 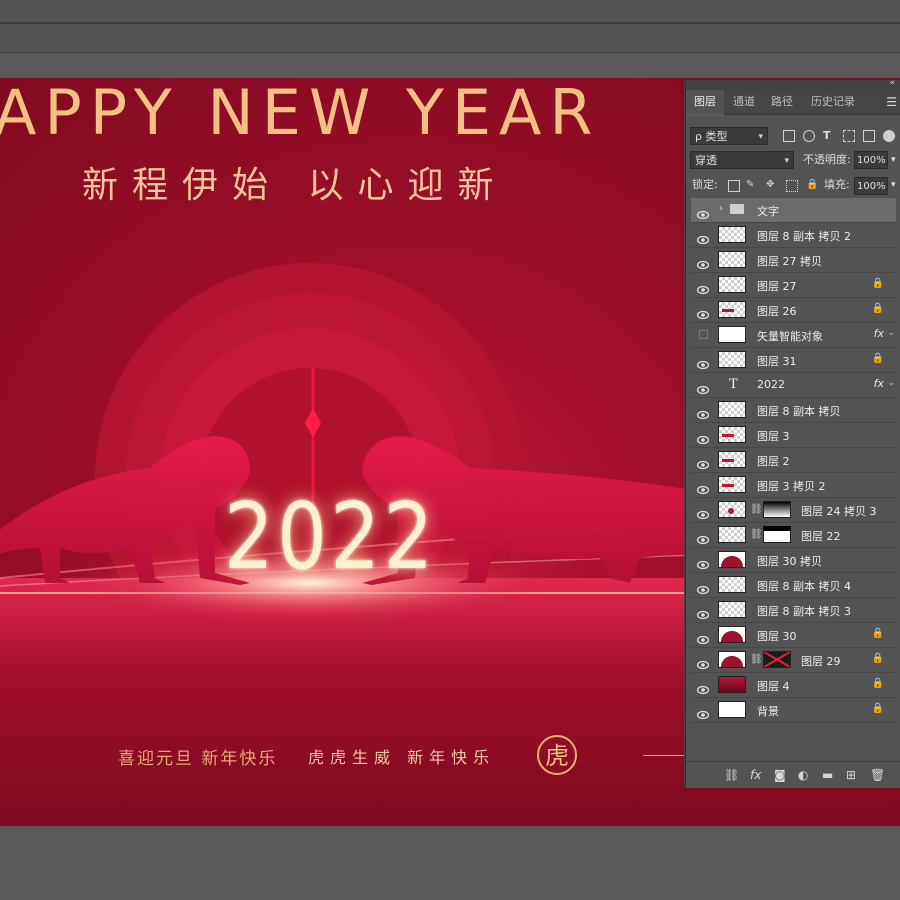 What do you see at coordinates (721, 208) in the screenshot?
I see `chevron-right-icon: ›` at bounding box center [721, 208].